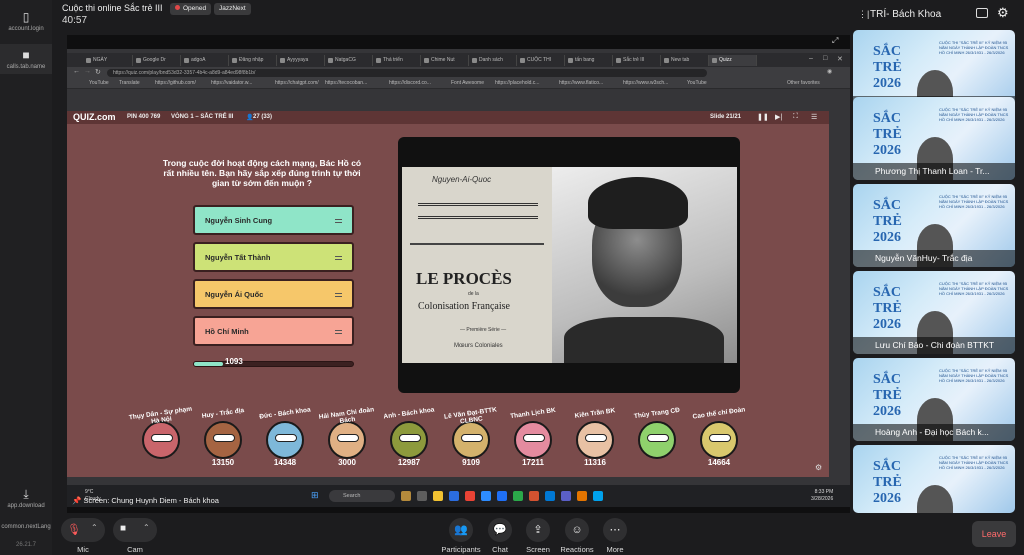 The width and height of the screenshot is (1024, 555). What do you see at coordinates (232, 9) in the screenshot?
I see `host-badge: JazzNext` at bounding box center [232, 9].